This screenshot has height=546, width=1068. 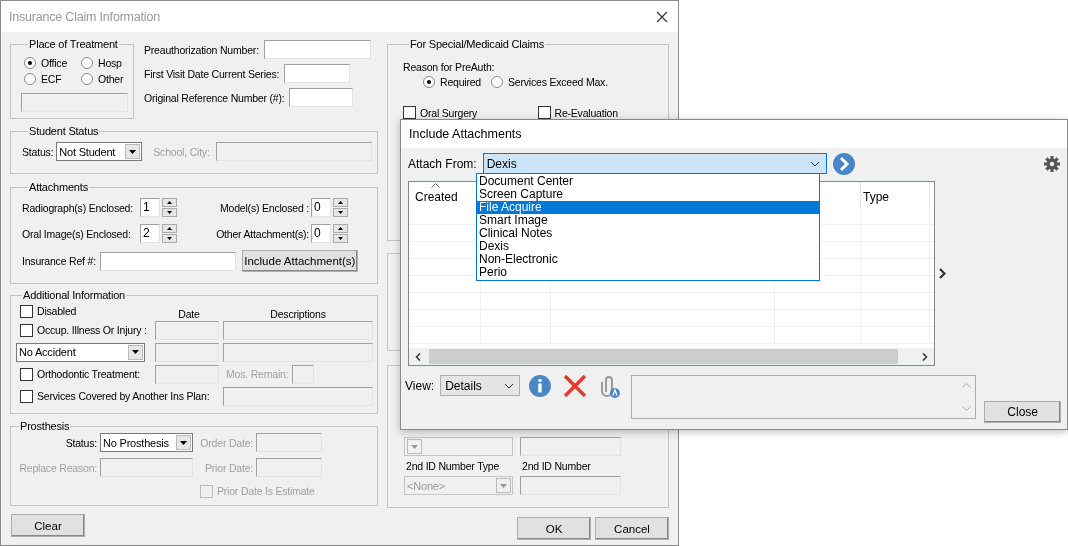 I want to click on radio-label: Required, so click(x=460, y=82).